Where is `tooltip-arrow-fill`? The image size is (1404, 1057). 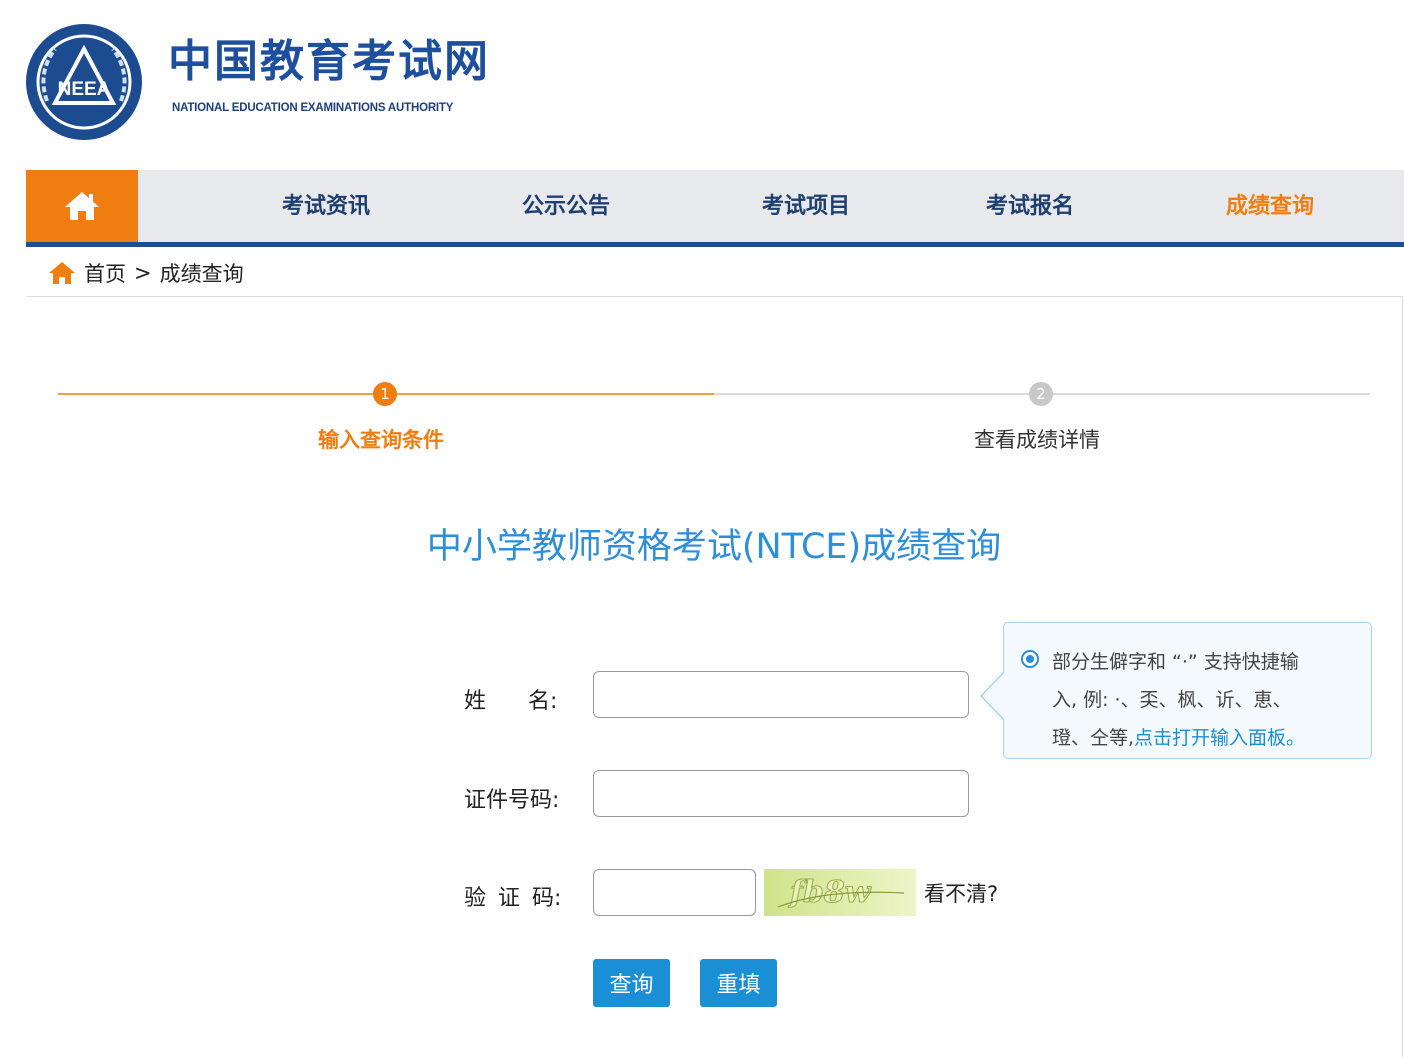 tooltip-arrow-fill is located at coordinates (993, 696).